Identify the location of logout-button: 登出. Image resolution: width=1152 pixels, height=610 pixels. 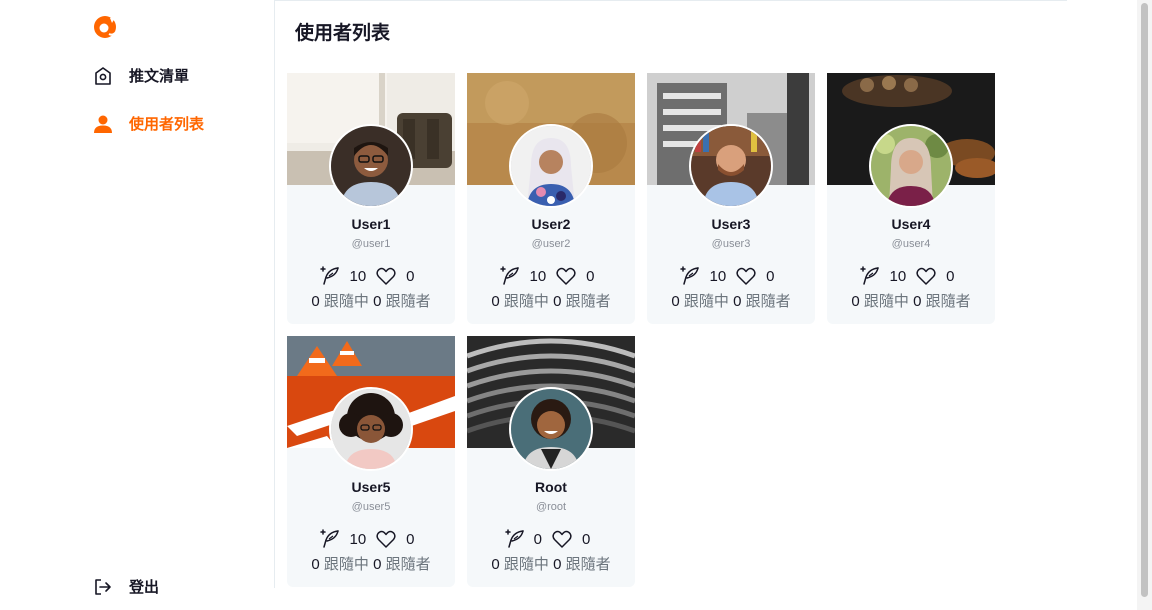
(126, 586).